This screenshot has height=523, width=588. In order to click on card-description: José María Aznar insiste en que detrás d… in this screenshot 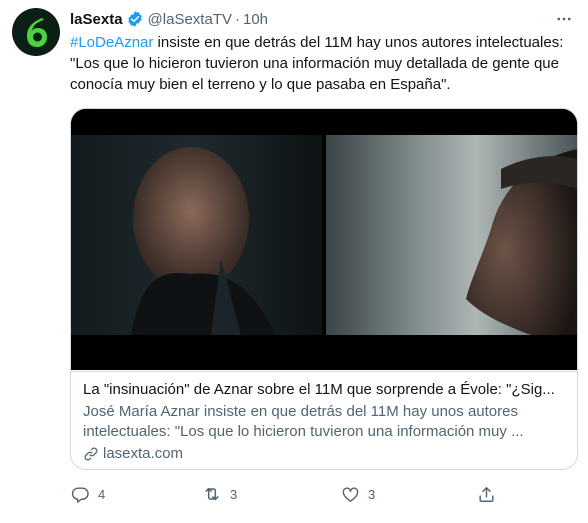, I will do `click(303, 421)`.